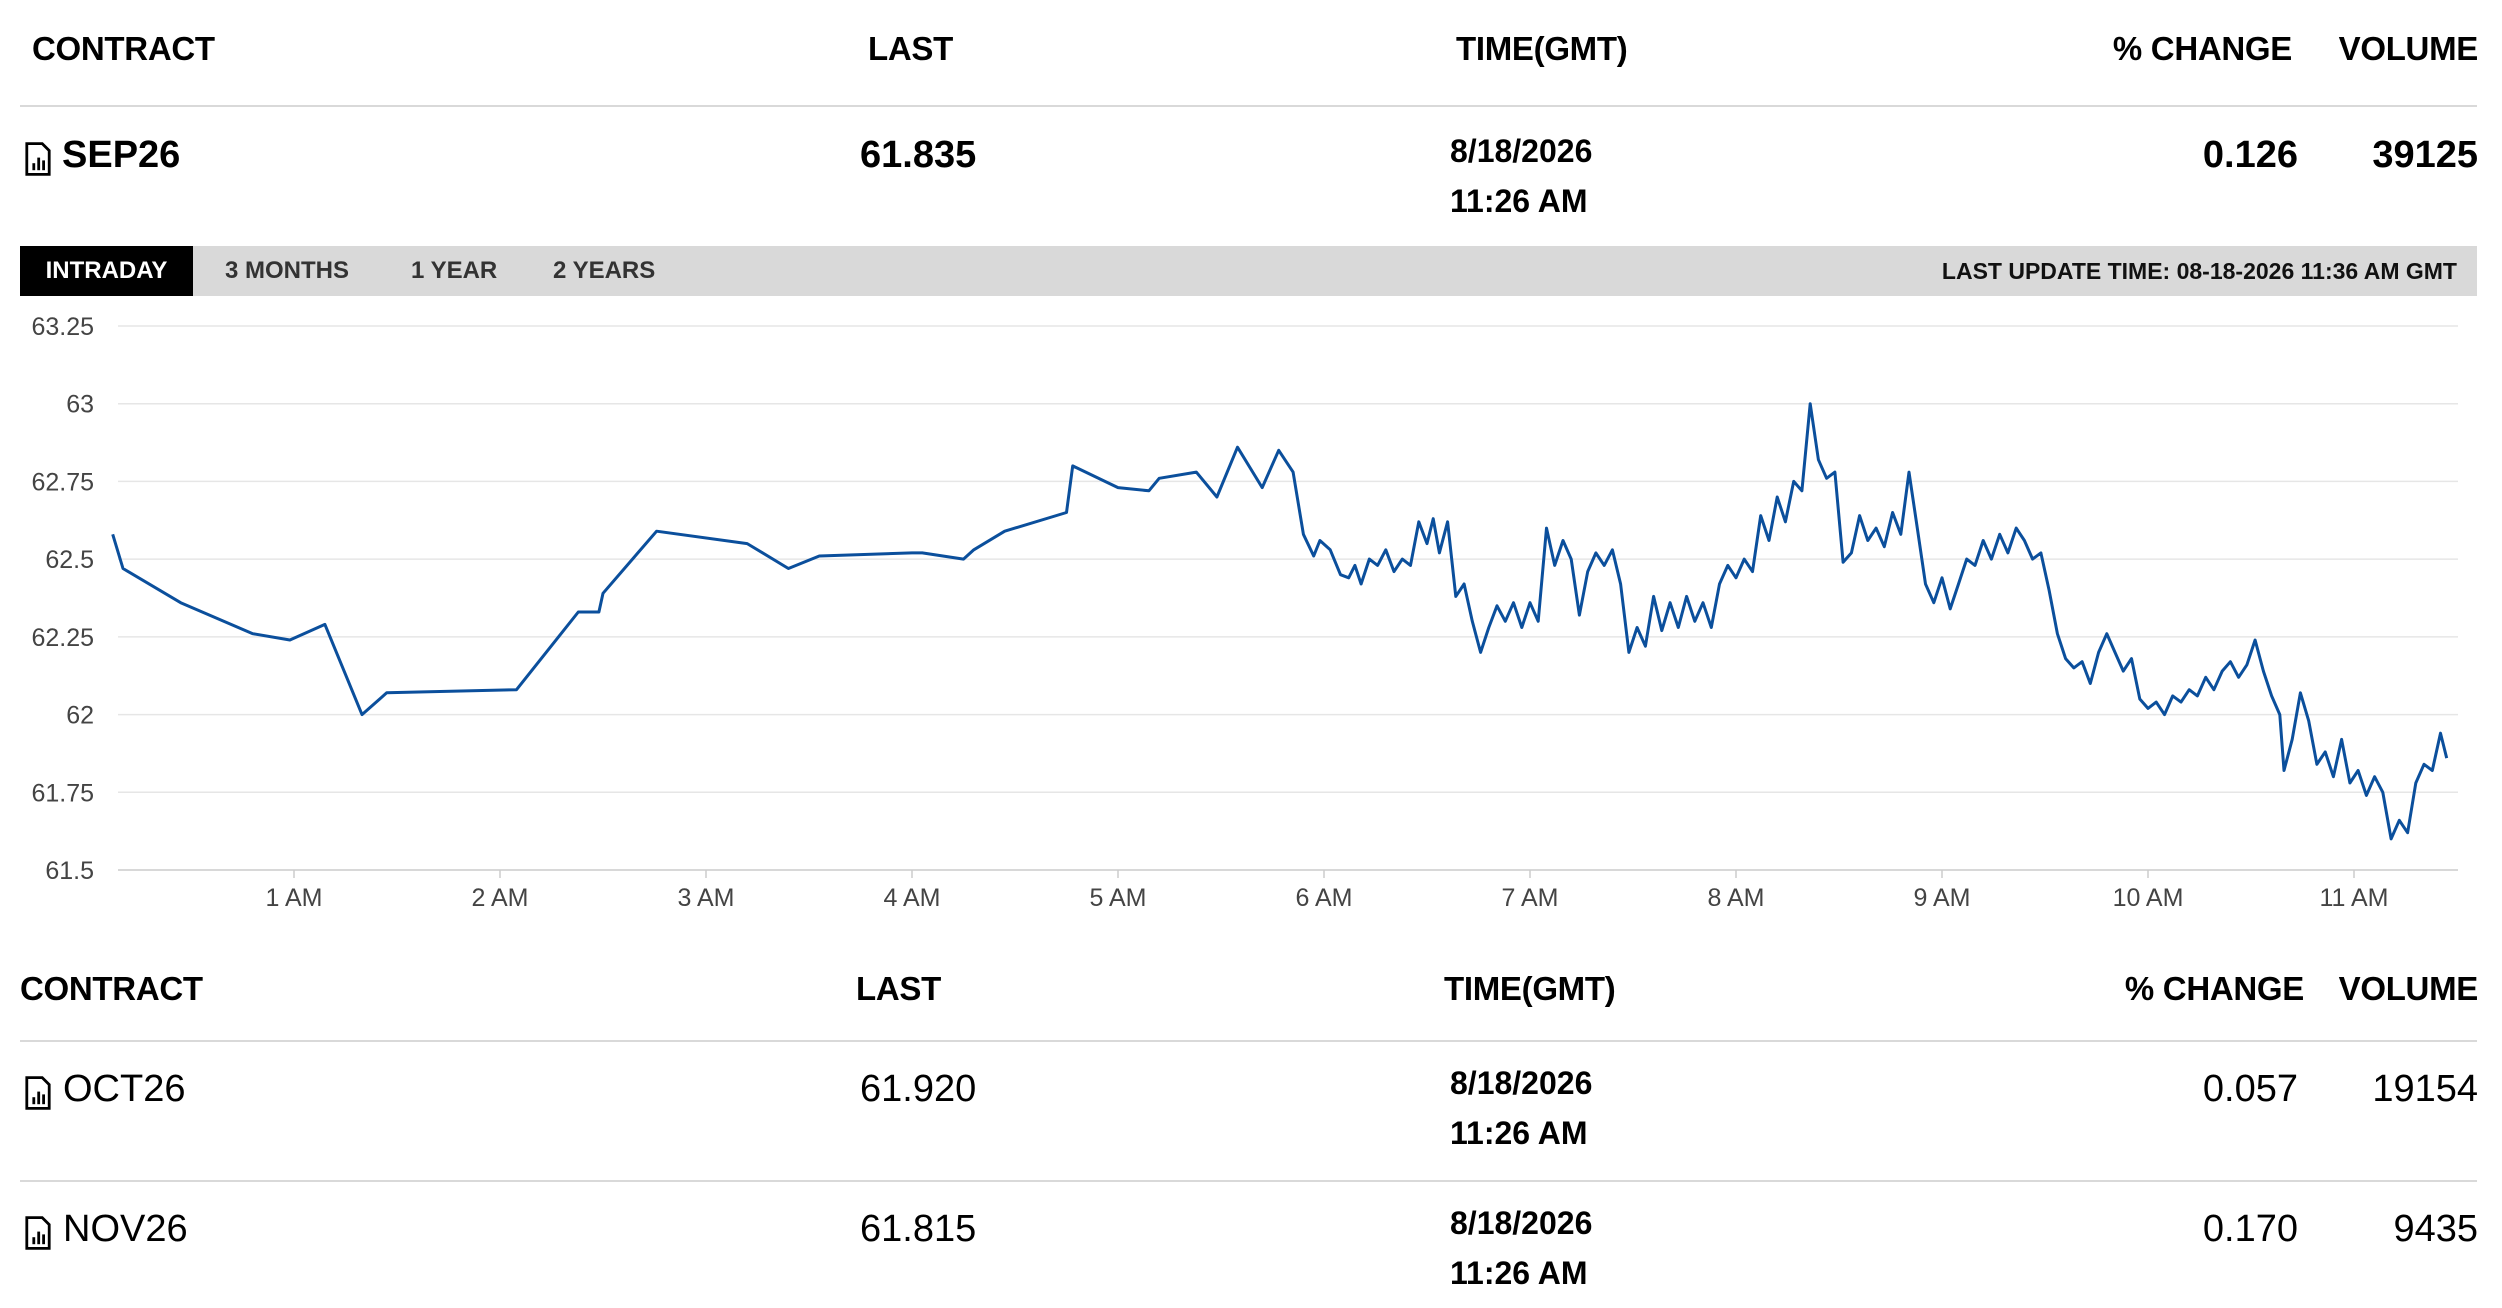 This screenshot has height=1308, width=2502. What do you see at coordinates (2425, 1089) in the screenshot?
I see `volume: 19154` at bounding box center [2425, 1089].